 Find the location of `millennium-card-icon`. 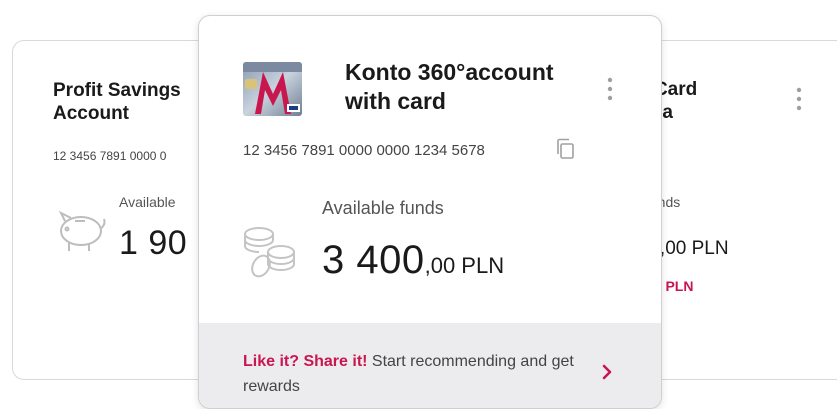

millennium-card-icon is located at coordinates (272, 89).